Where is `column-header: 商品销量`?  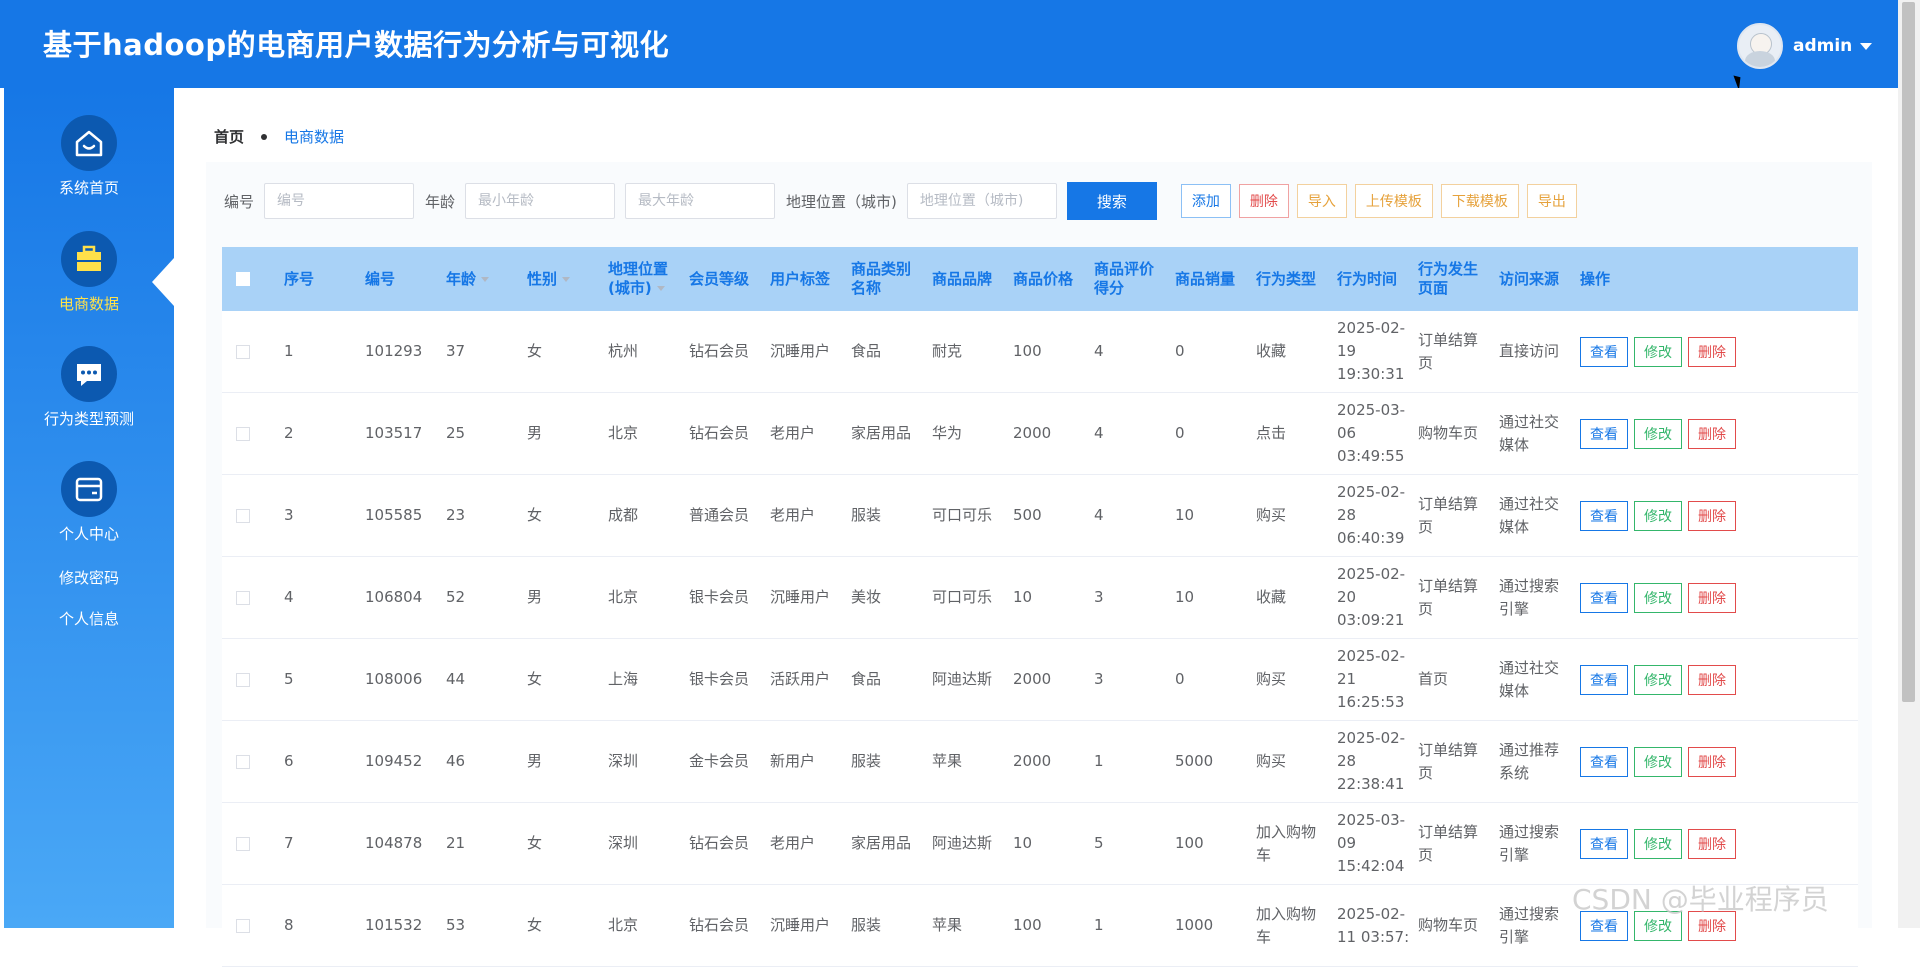
column-header: 商品销量 is located at coordinates (1207, 279).